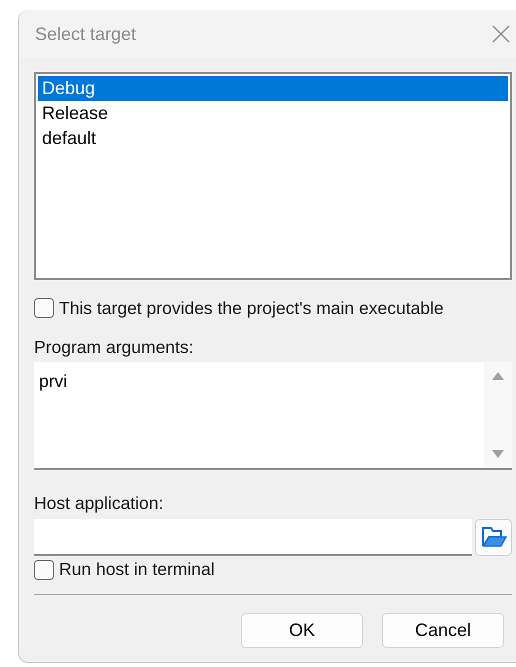 The image size is (516, 667). I want to click on dialog-button: OK, so click(302, 630).